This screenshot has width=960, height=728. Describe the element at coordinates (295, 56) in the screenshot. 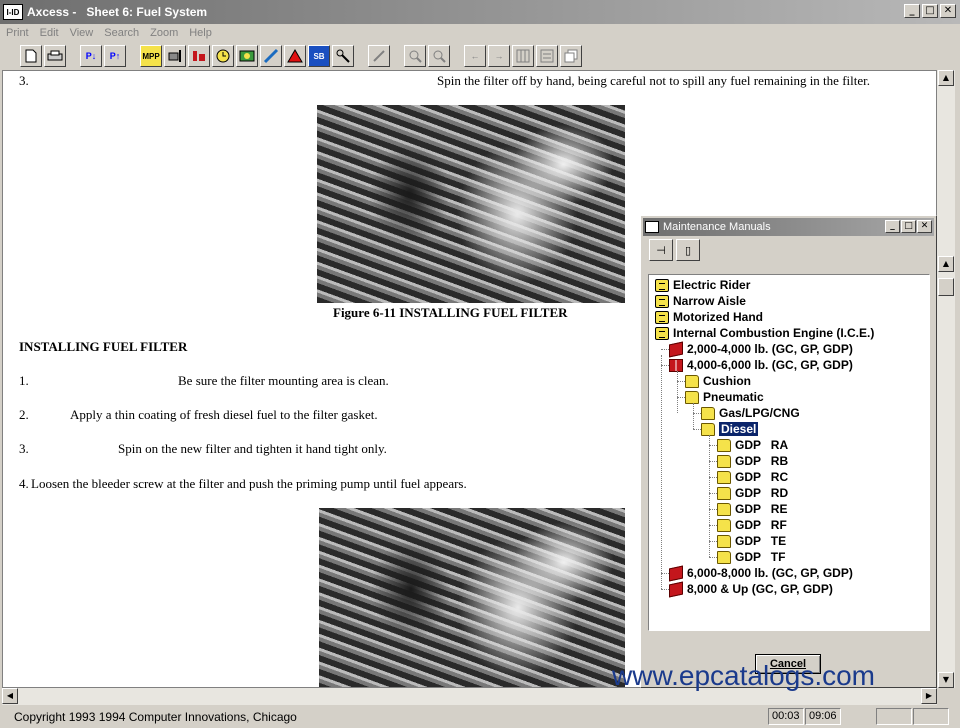

I see `warning-icon` at that location.